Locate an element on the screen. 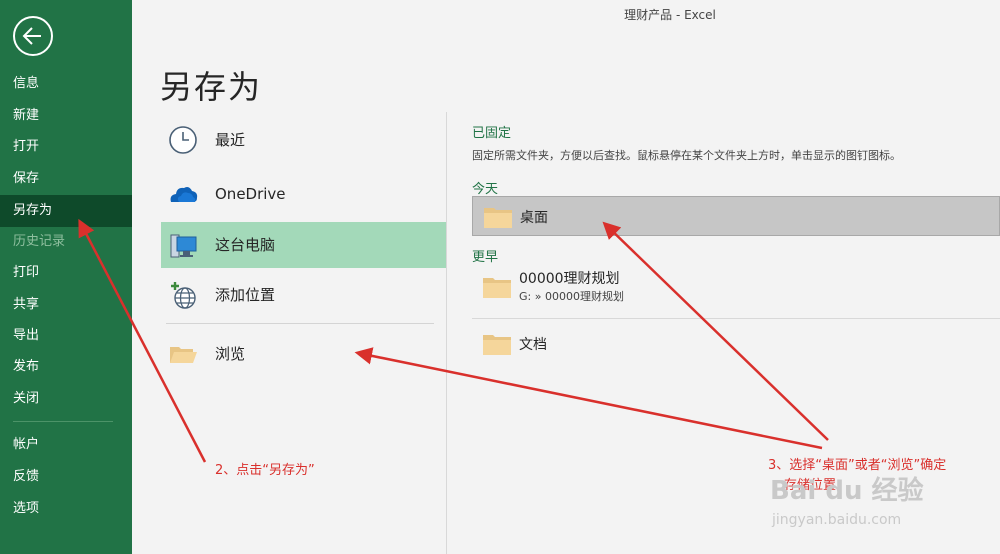 The width and height of the screenshot is (1000, 554). clock-icon is located at coordinates (183, 140).